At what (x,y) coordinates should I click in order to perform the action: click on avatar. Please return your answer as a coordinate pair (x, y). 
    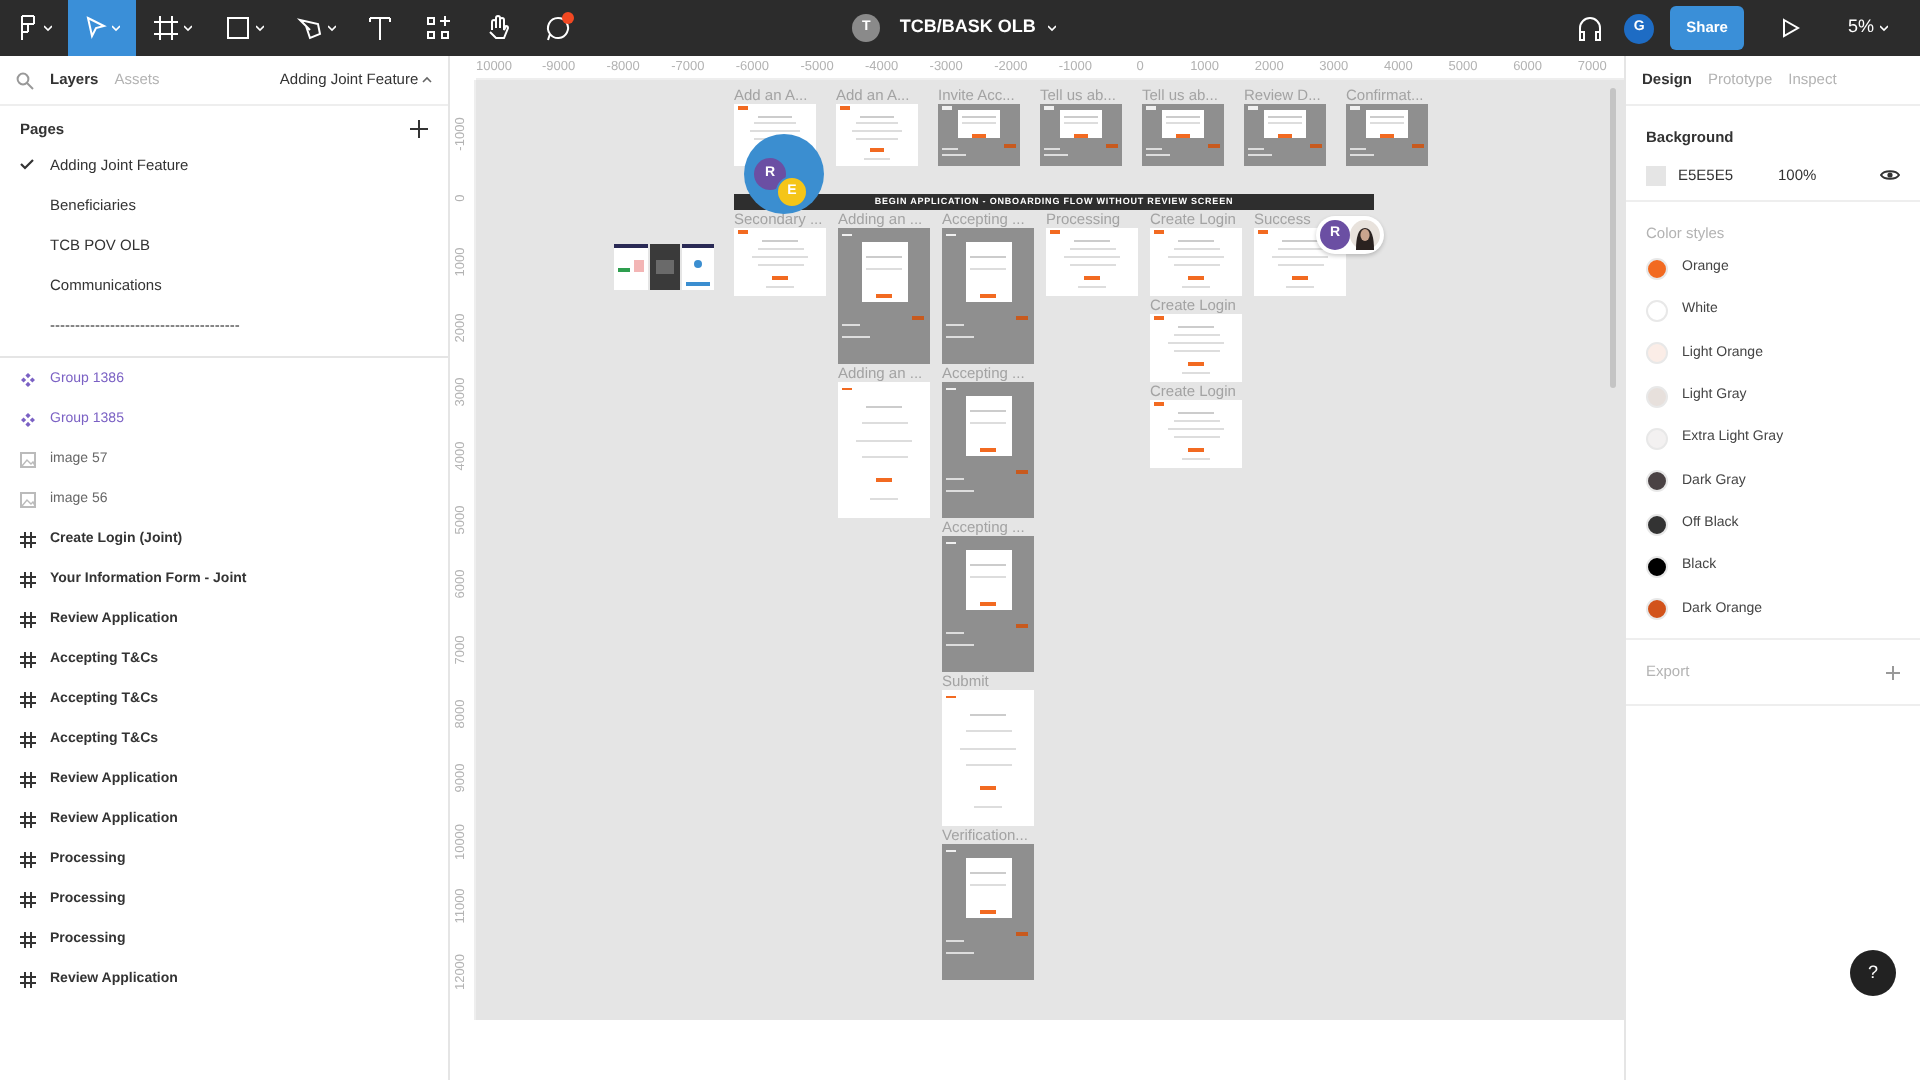
    Looking at the image, I should click on (1365, 235).